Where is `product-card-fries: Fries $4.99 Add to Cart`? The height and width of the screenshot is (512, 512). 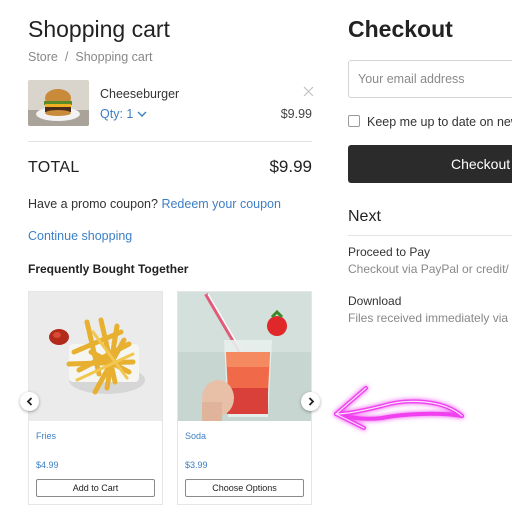 product-card-fries: Fries $4.99 Add to Cart is located at coordinates (95, 398).